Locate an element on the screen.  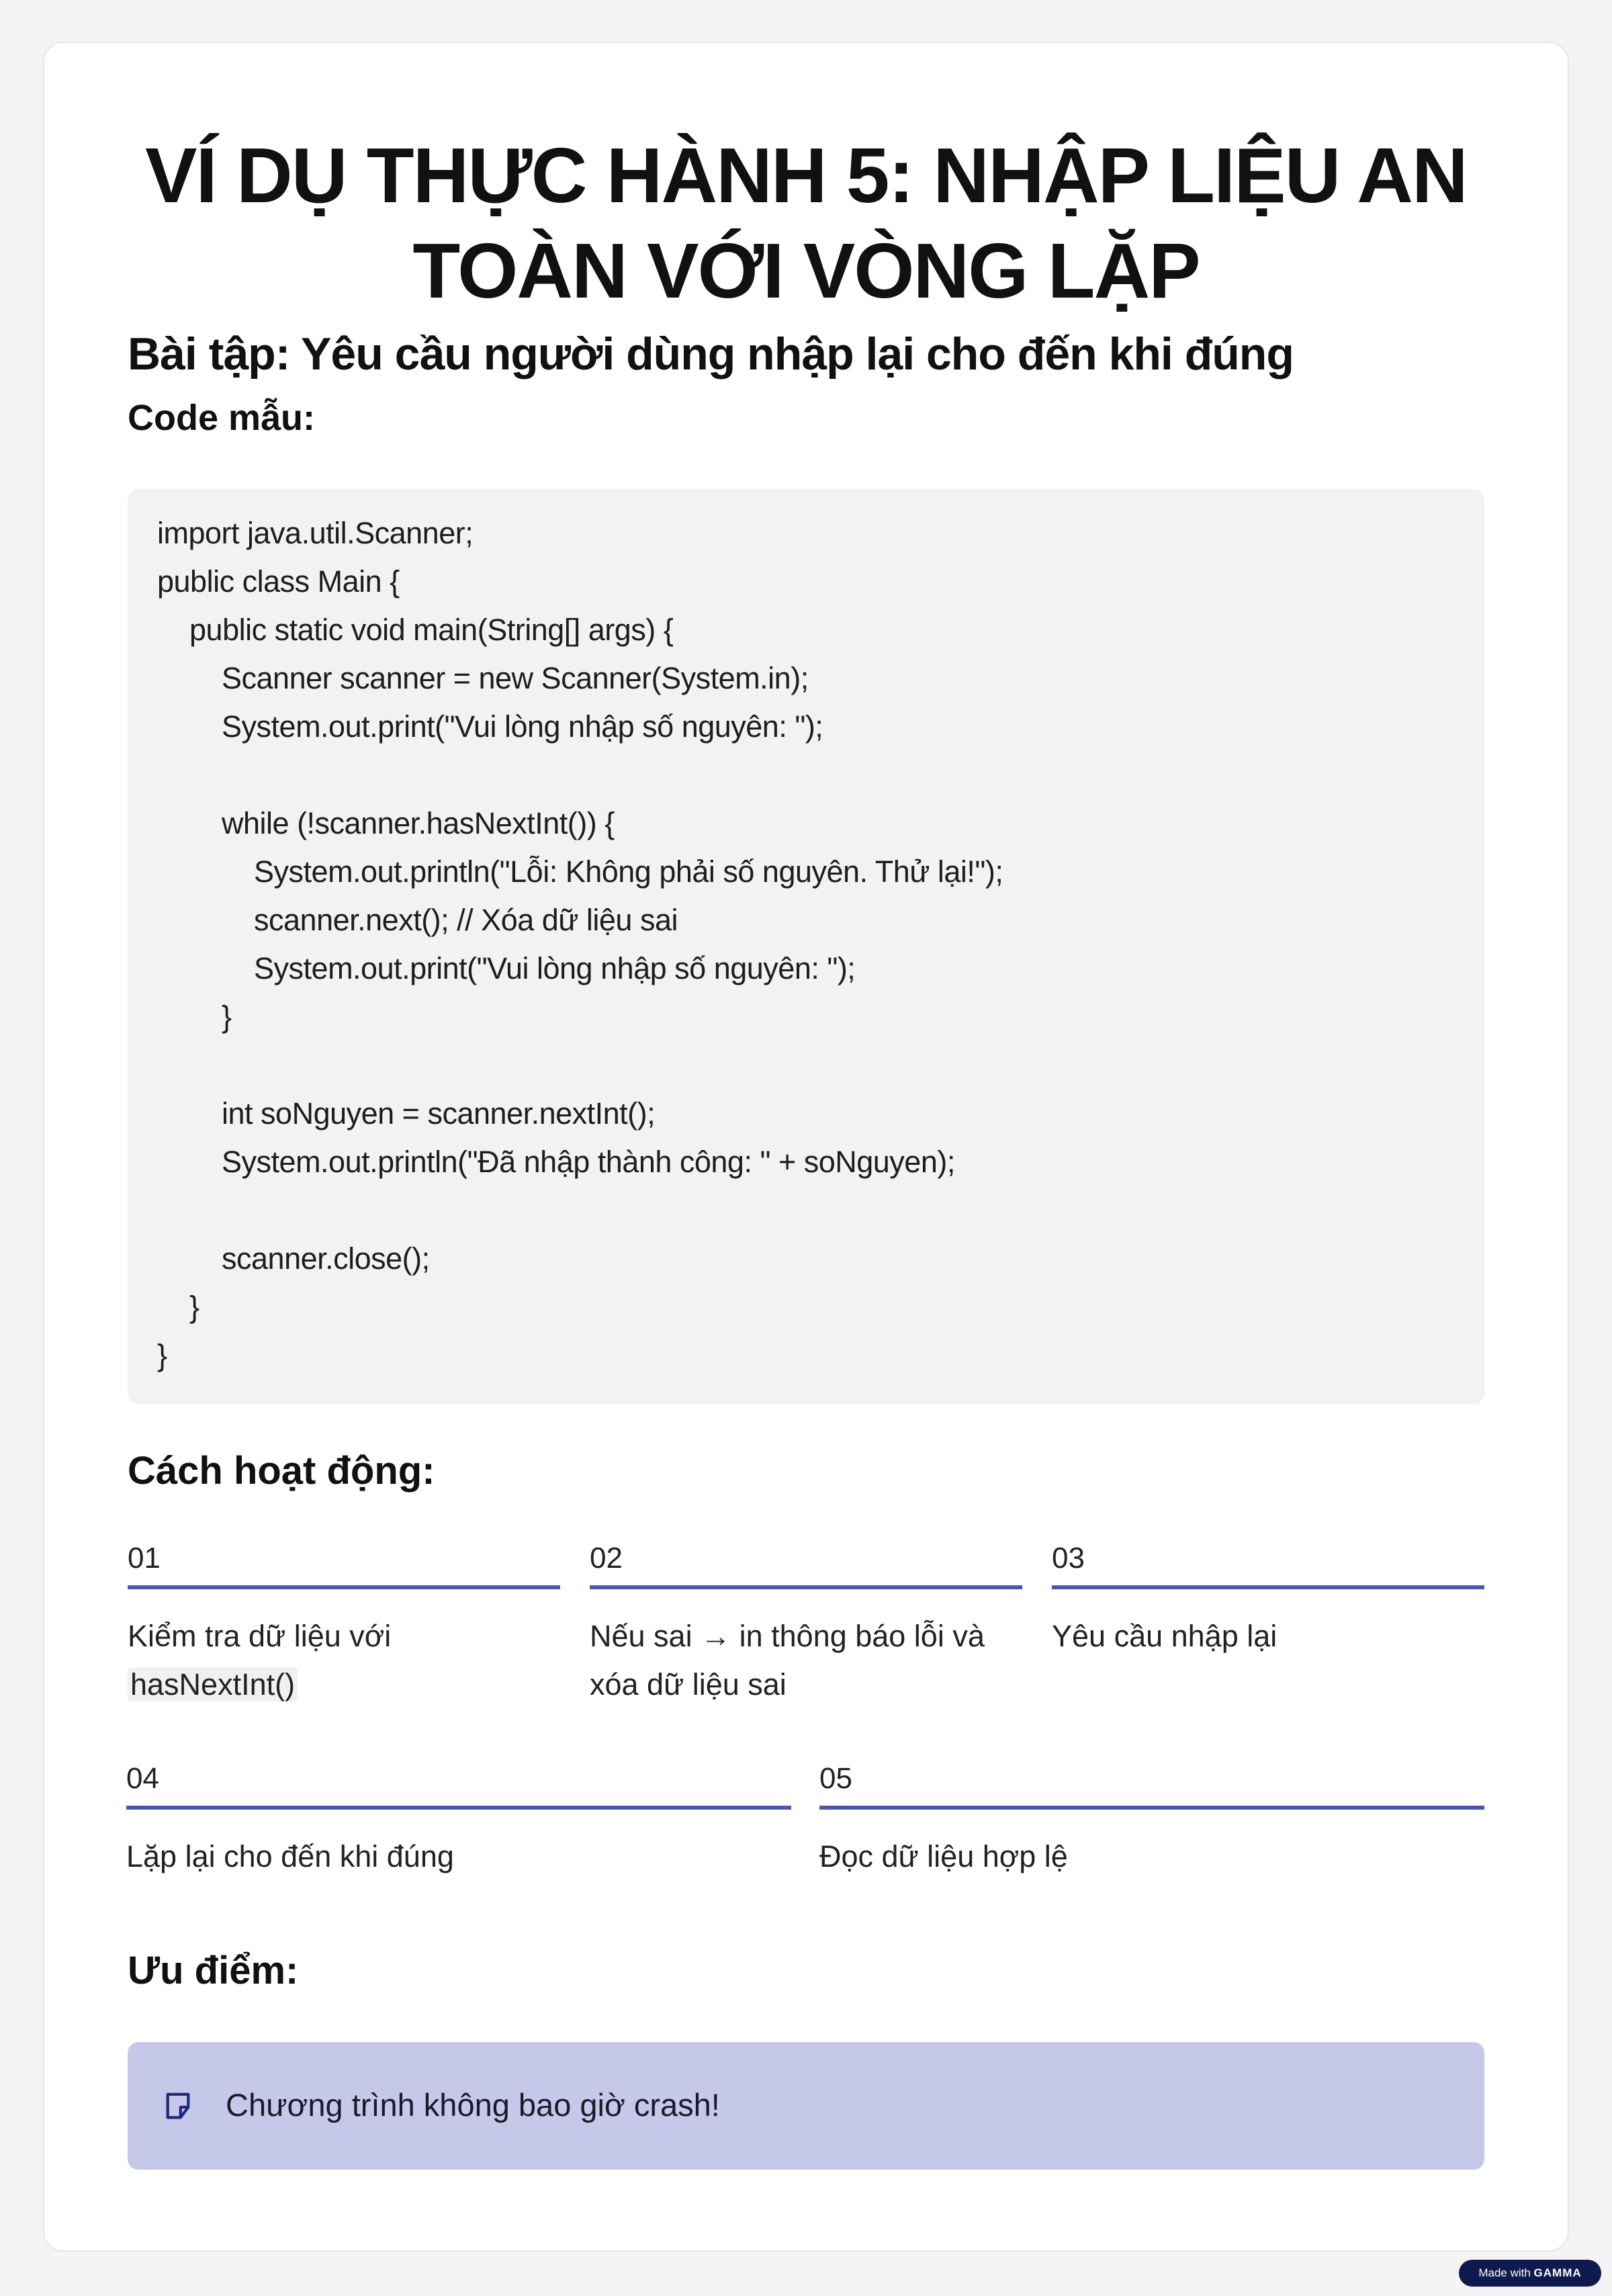
step-04: 04 Lặp lại cho đến khi đúng is located at coordinates (458, 1820).